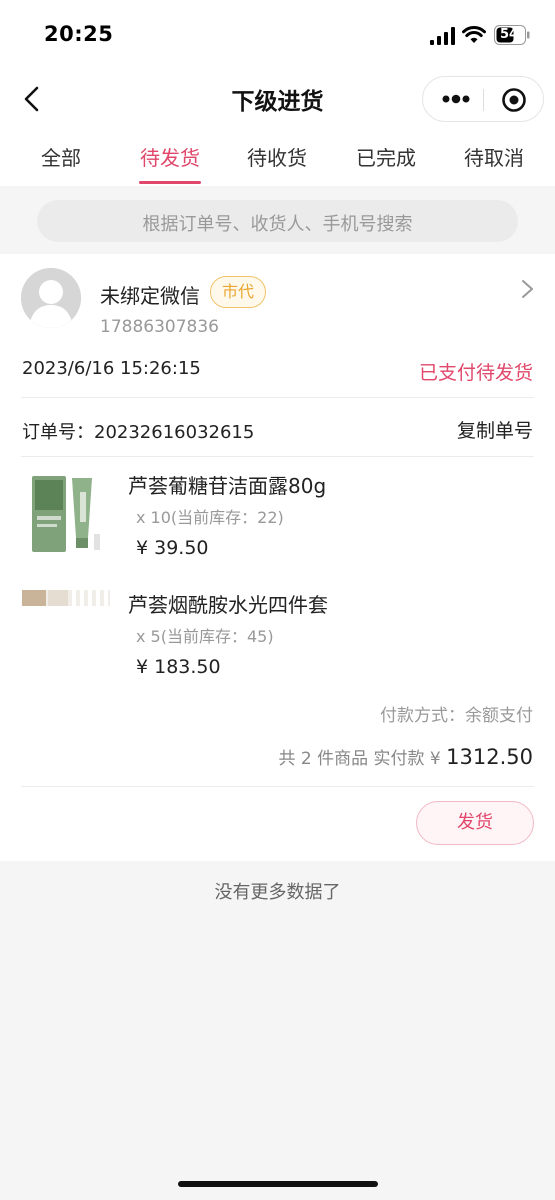 The image size is (555, 1200). What do you see at coordinates (528, 289) in the screenshot?
I see `chevron-right-icon` at bounding box center [528, 289].